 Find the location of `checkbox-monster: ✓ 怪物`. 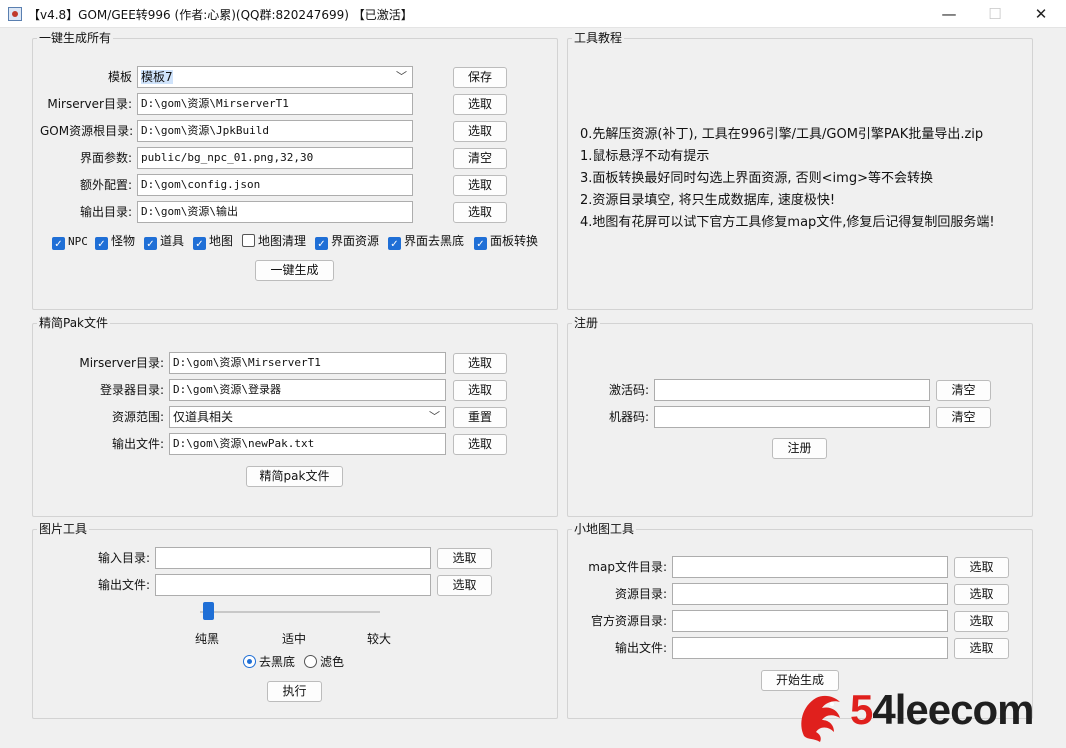

checkbox-monster: ✓ 怪物 is located at coordinates (115, 241).